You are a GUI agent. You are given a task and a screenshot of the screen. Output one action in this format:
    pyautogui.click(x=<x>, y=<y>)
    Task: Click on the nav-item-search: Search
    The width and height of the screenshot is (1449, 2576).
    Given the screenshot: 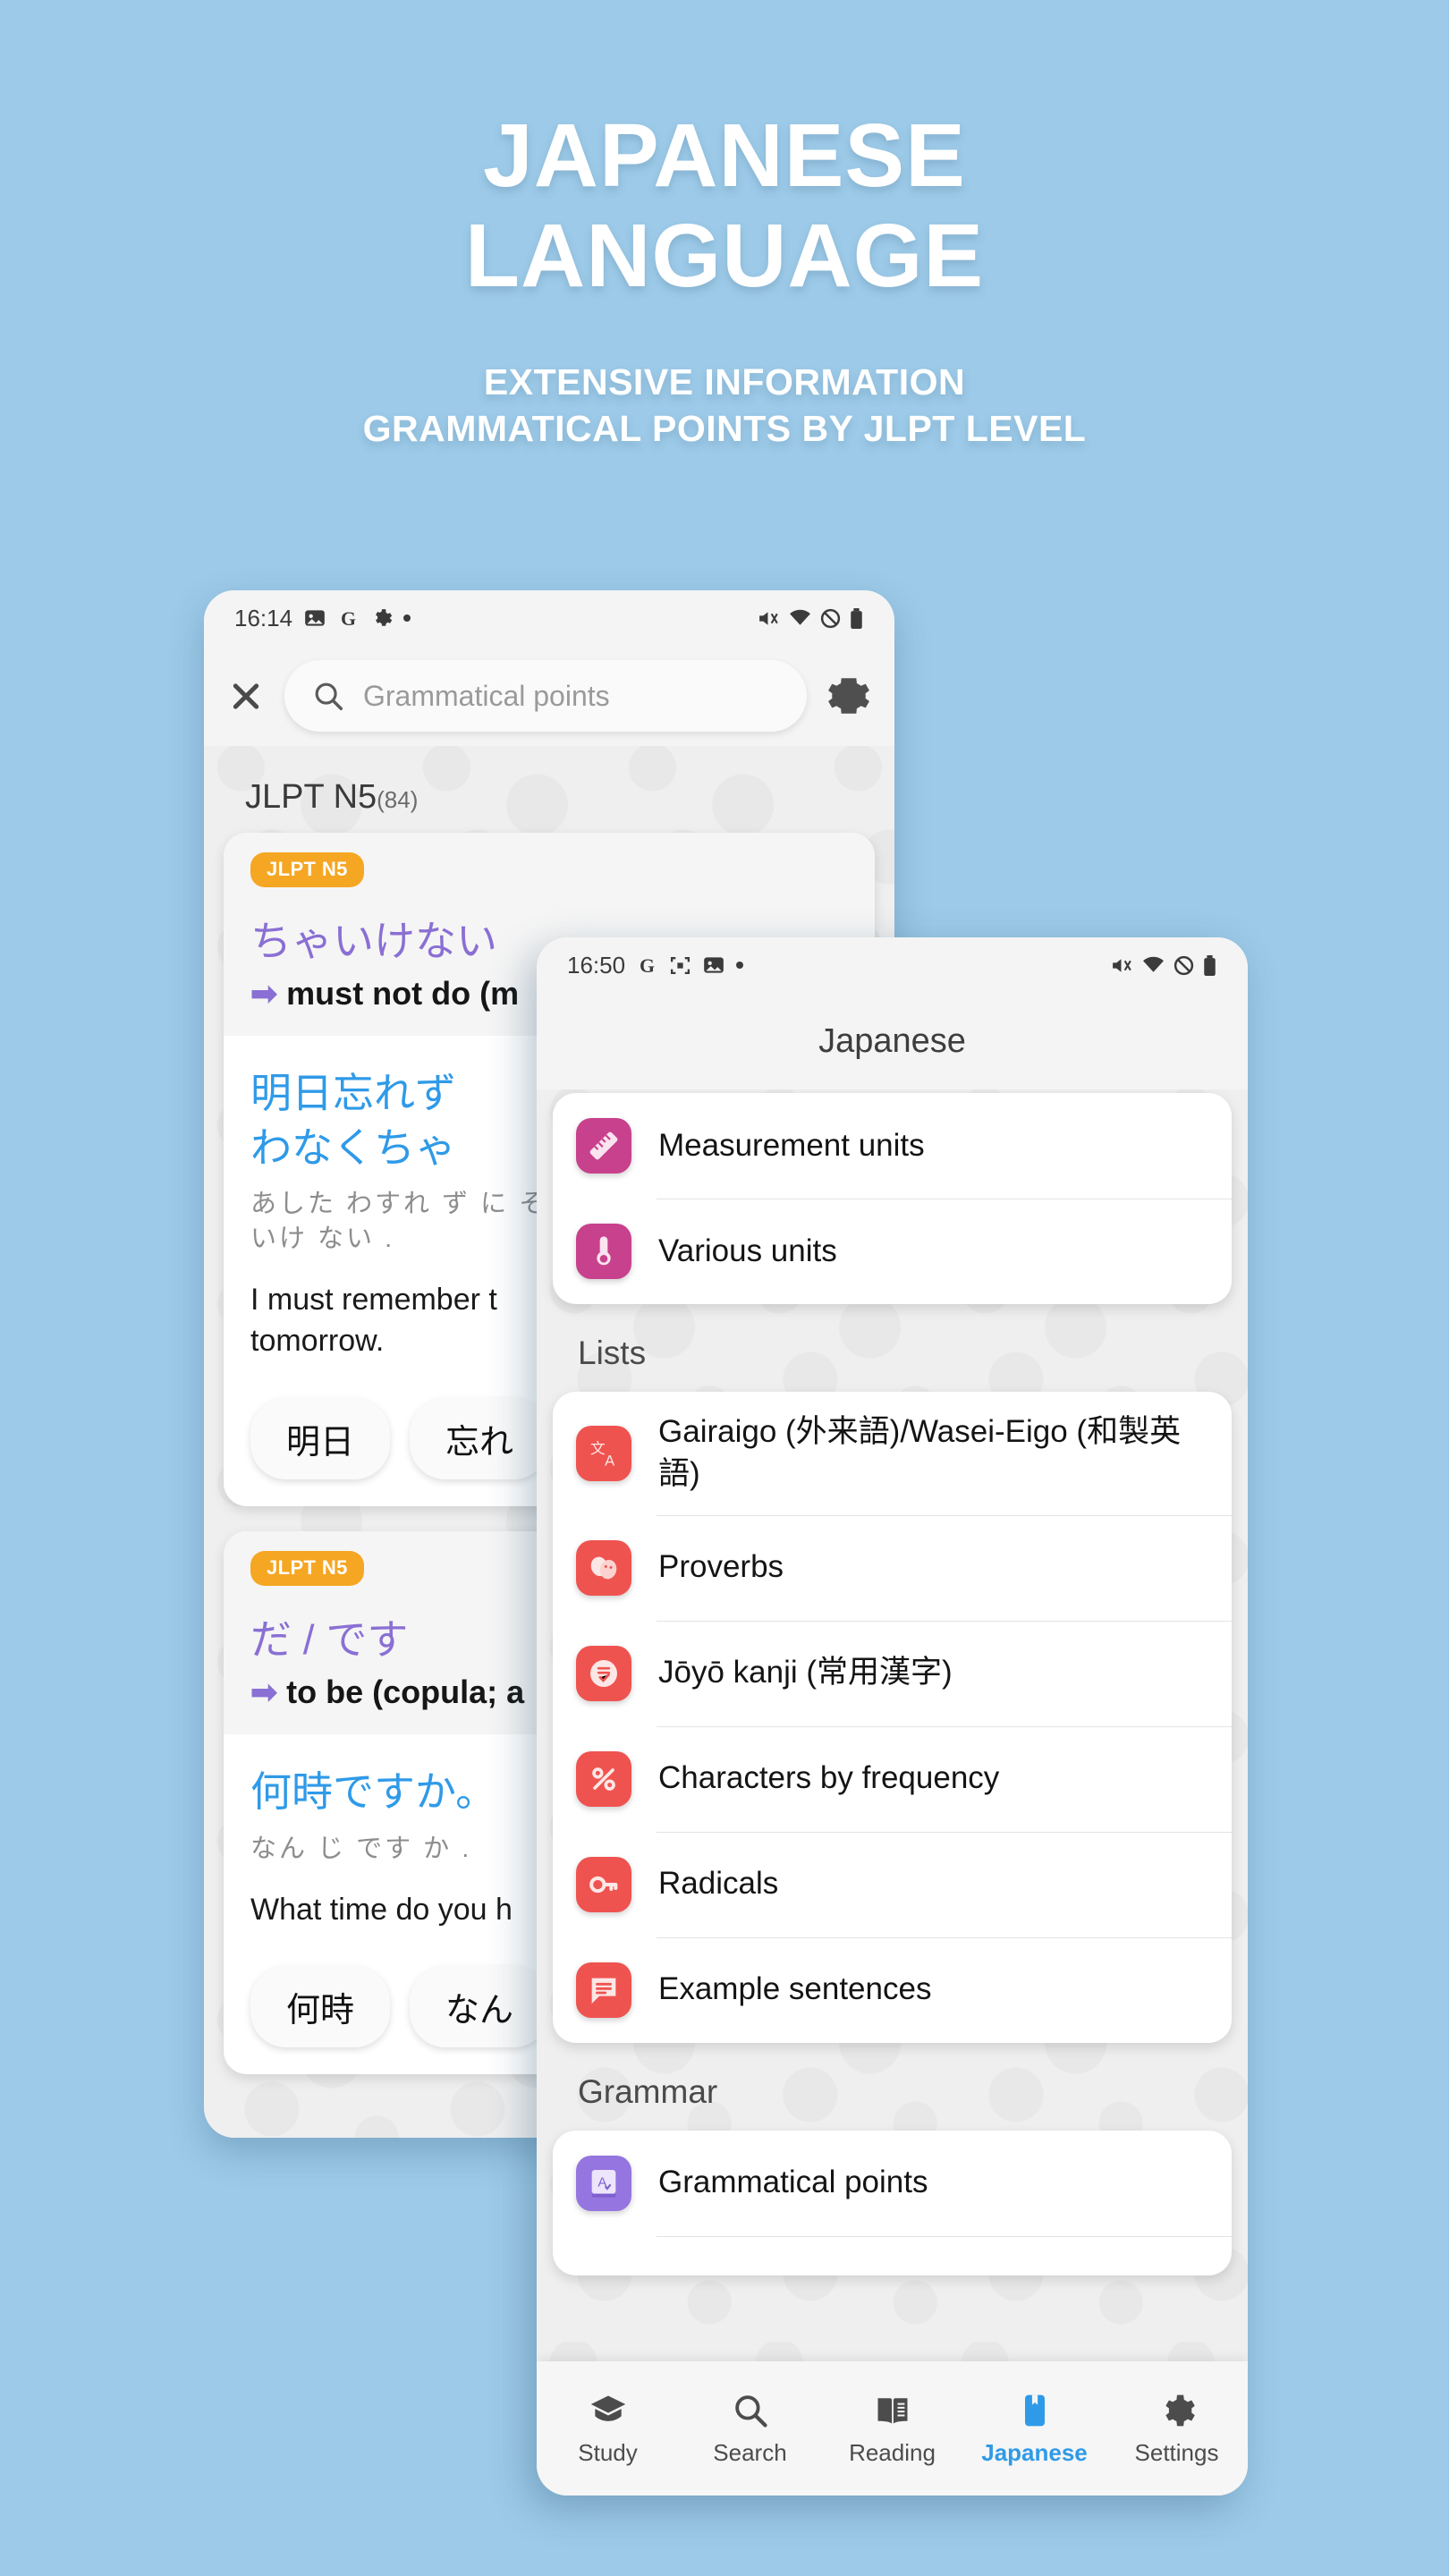 What is the action you would take?
    pyautogui.click(x=750, y=2429)
    